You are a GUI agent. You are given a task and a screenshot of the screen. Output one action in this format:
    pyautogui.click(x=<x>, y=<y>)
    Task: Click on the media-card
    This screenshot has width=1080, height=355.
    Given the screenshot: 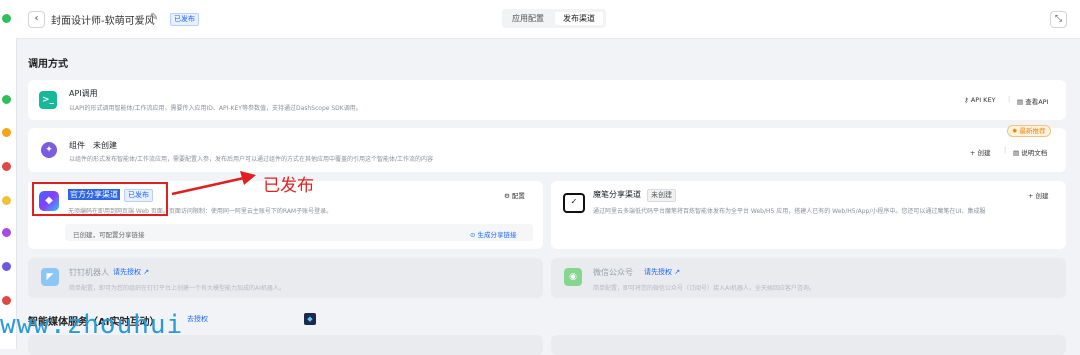 What is the action you would take?
    pyautogui.click(x=808, y=345)
    